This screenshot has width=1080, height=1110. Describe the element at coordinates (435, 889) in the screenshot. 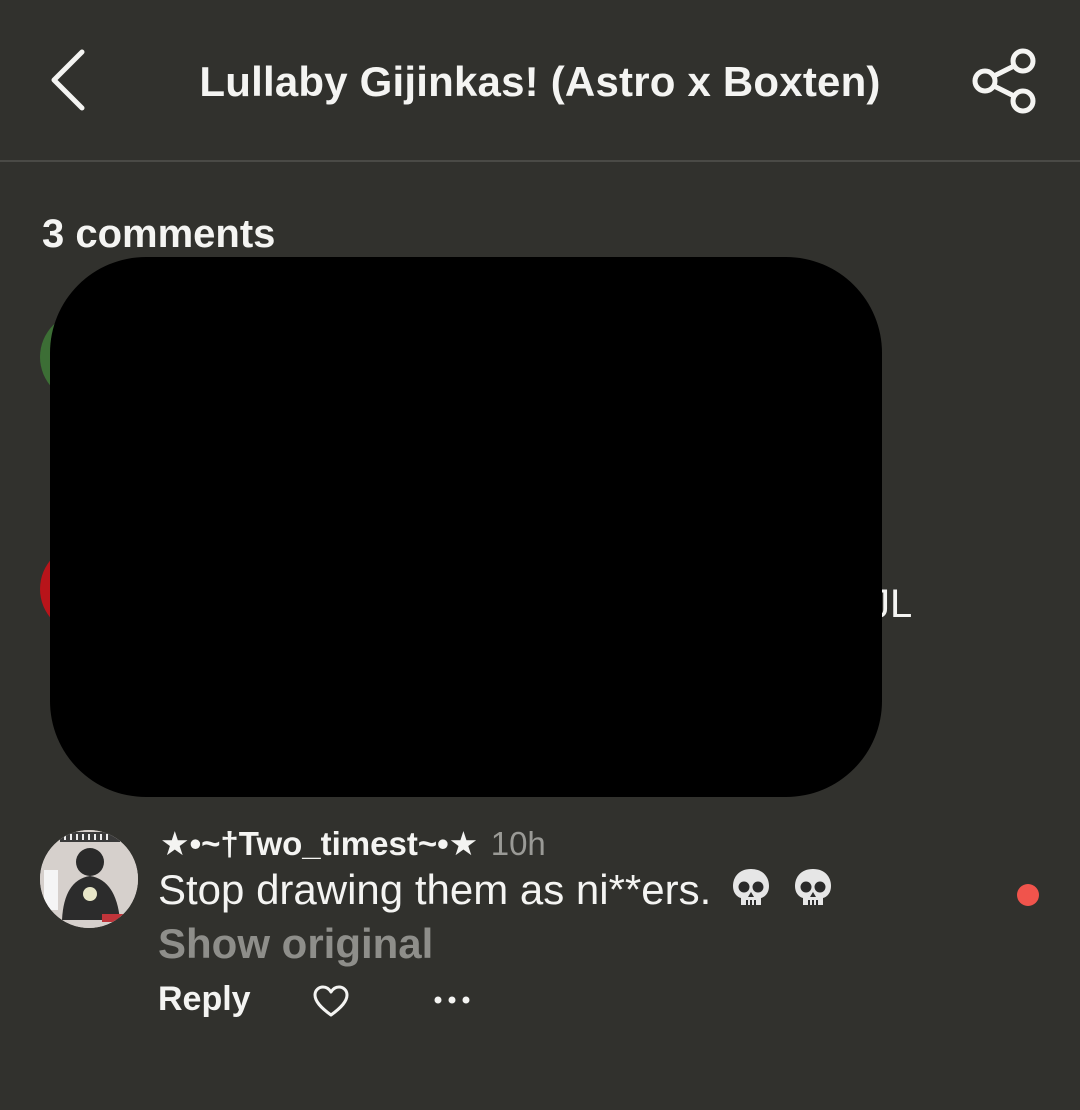

I see `comment-text: Stop drawing them as ni**ers.` at that location.